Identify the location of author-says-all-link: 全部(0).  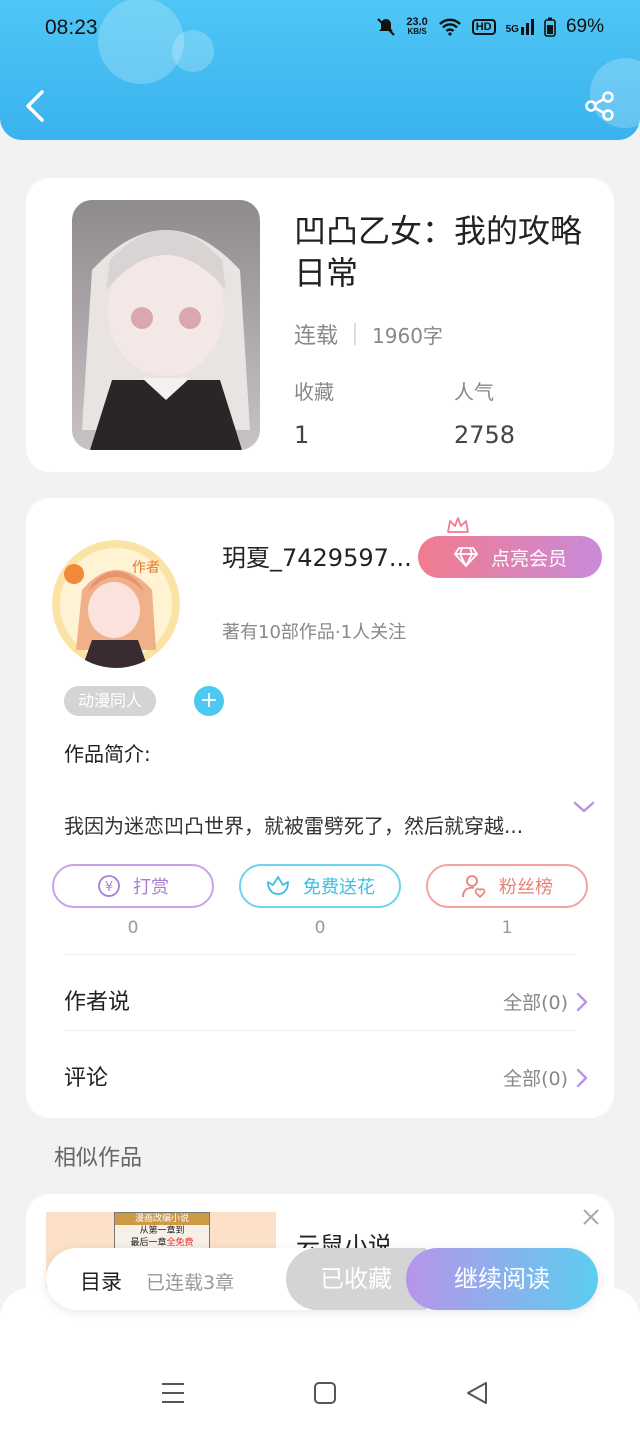
(545, 1001).